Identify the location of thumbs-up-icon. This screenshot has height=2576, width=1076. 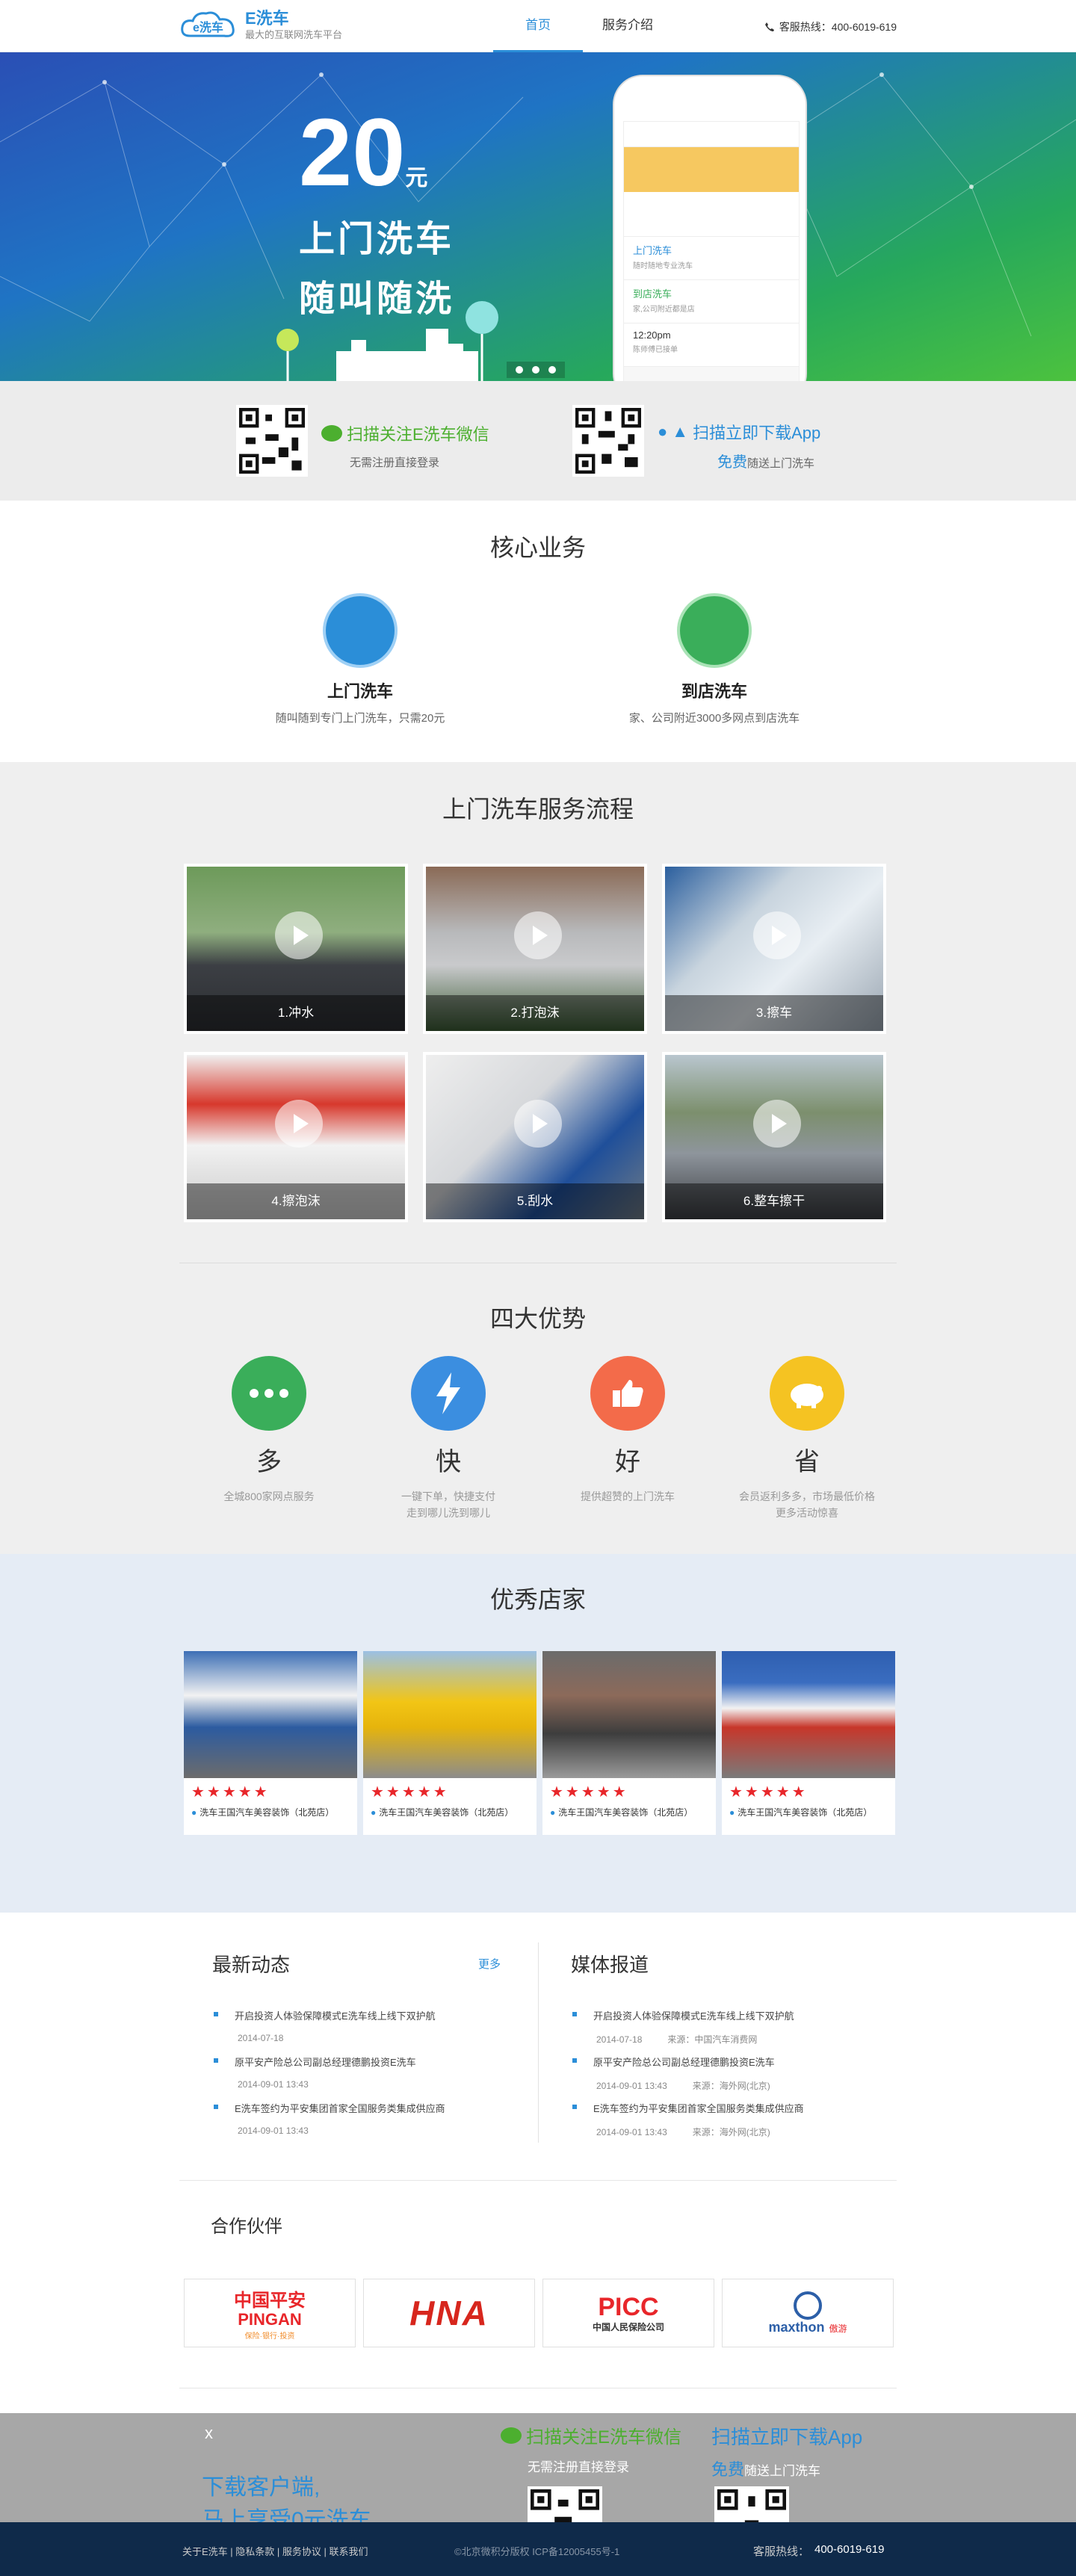
(628, 1393).